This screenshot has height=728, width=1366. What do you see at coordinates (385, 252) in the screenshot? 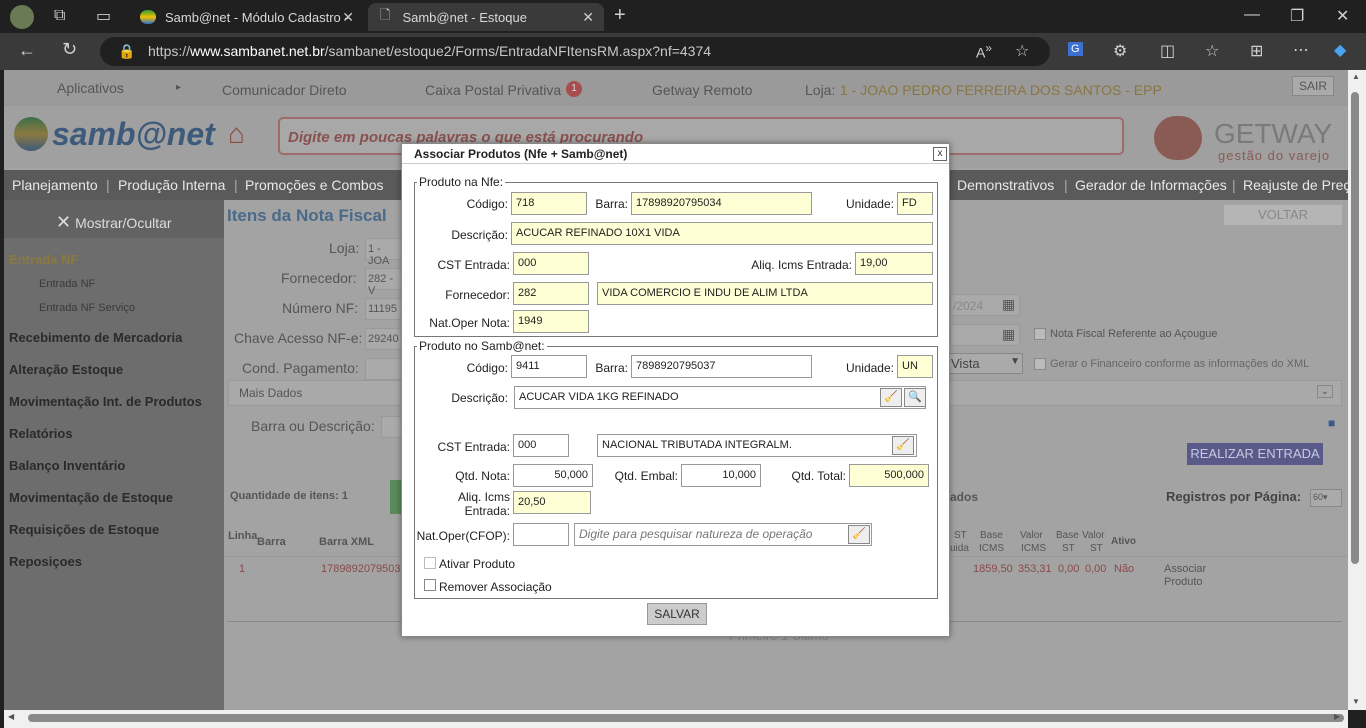
I see `loja-field: 1 - JOA` at bounding box center [385, 252].